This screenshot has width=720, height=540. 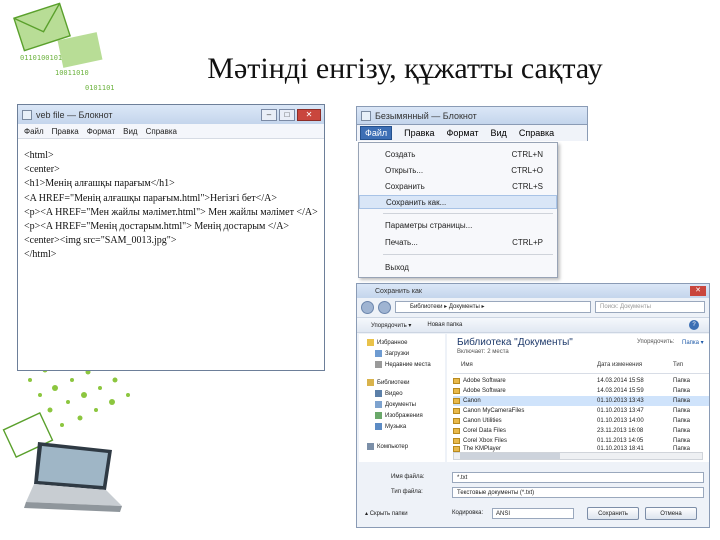 I want to click on file-date: 01.10.2013 14:00, so click(x=620, y=421).